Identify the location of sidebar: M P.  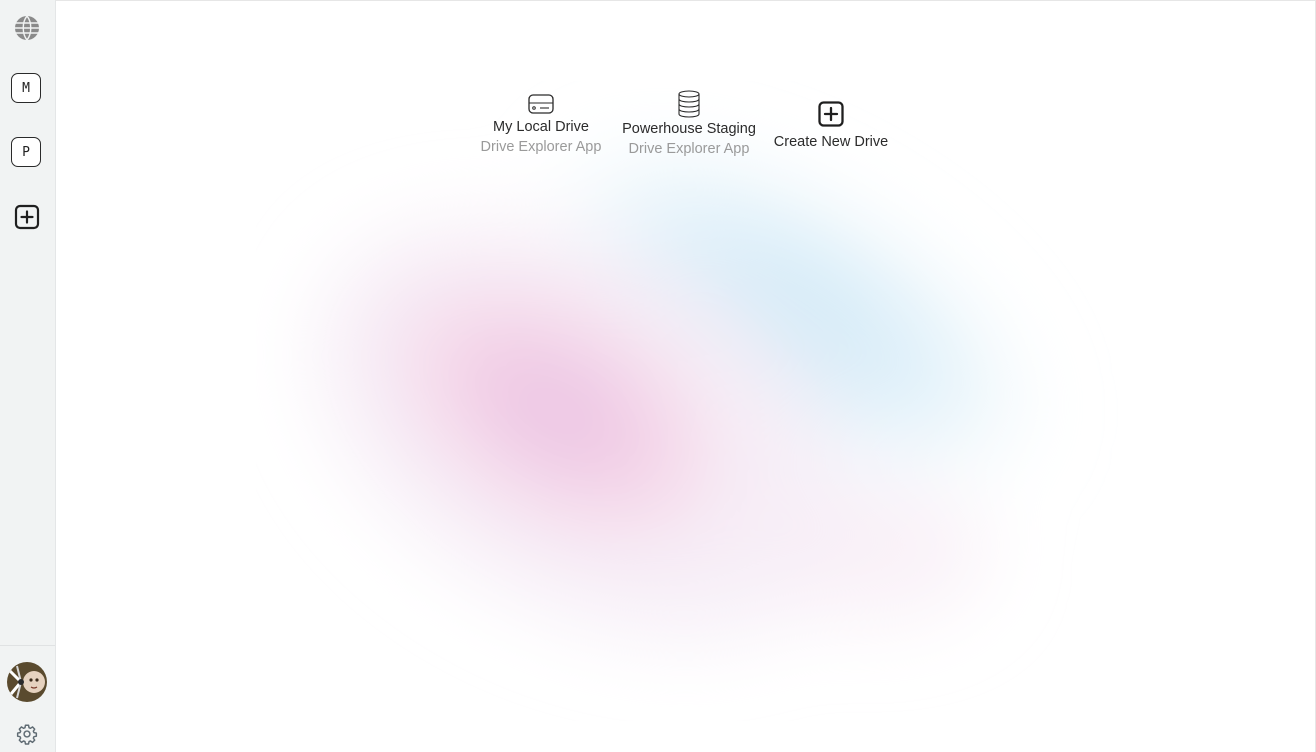
(28, 376).